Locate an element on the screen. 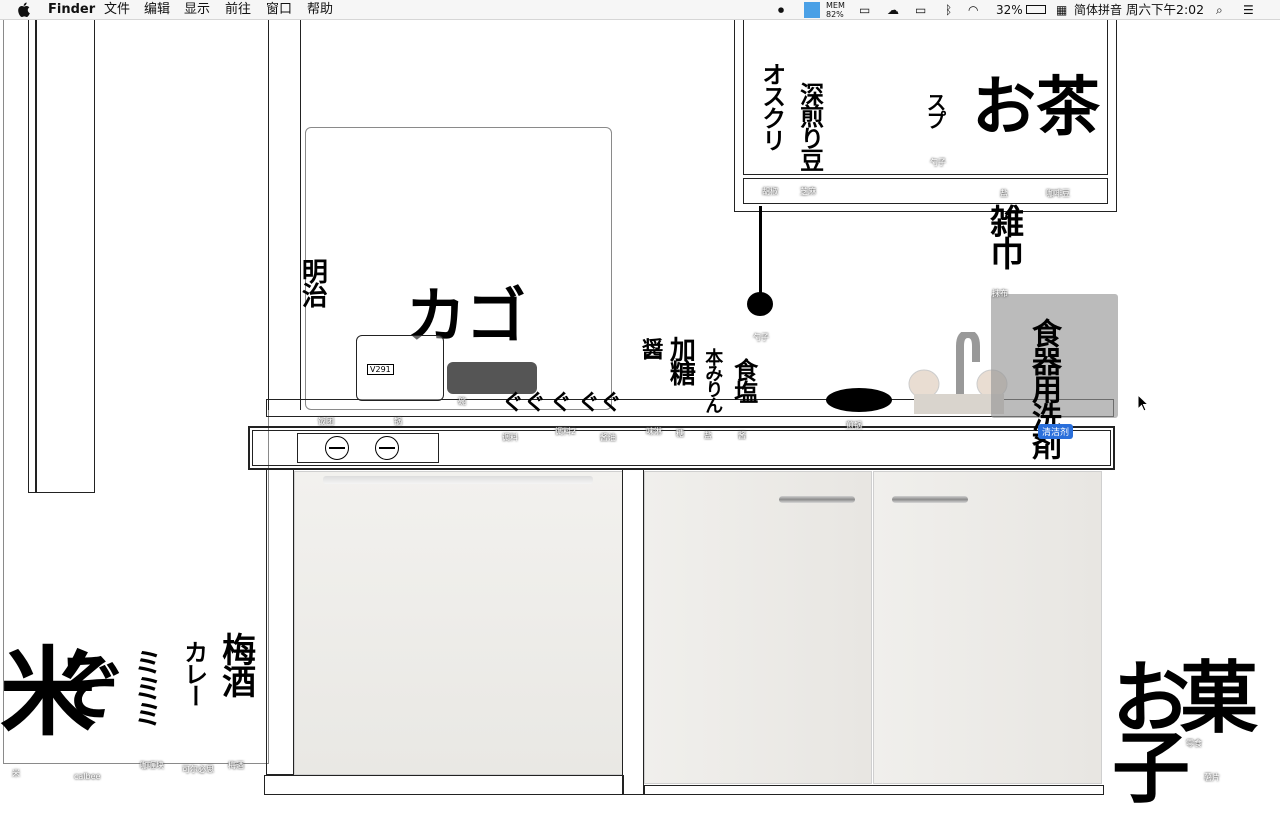  spice-jar-4: ぐ is located at coordinates (589, 404).